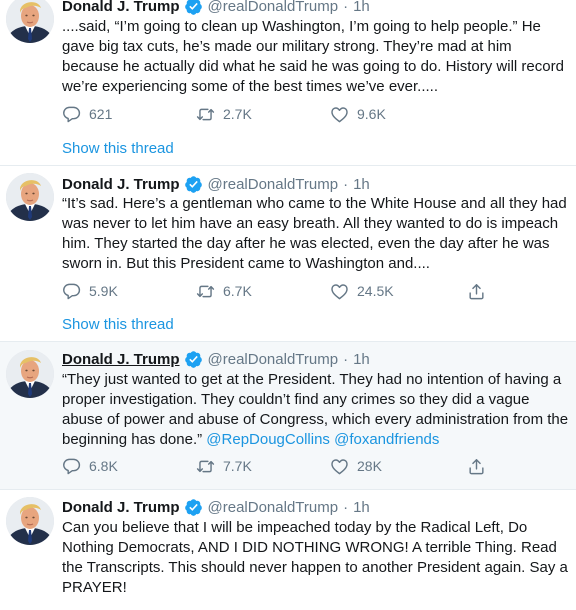  I want to click on like-count: 9.6K, so click(371, 114).